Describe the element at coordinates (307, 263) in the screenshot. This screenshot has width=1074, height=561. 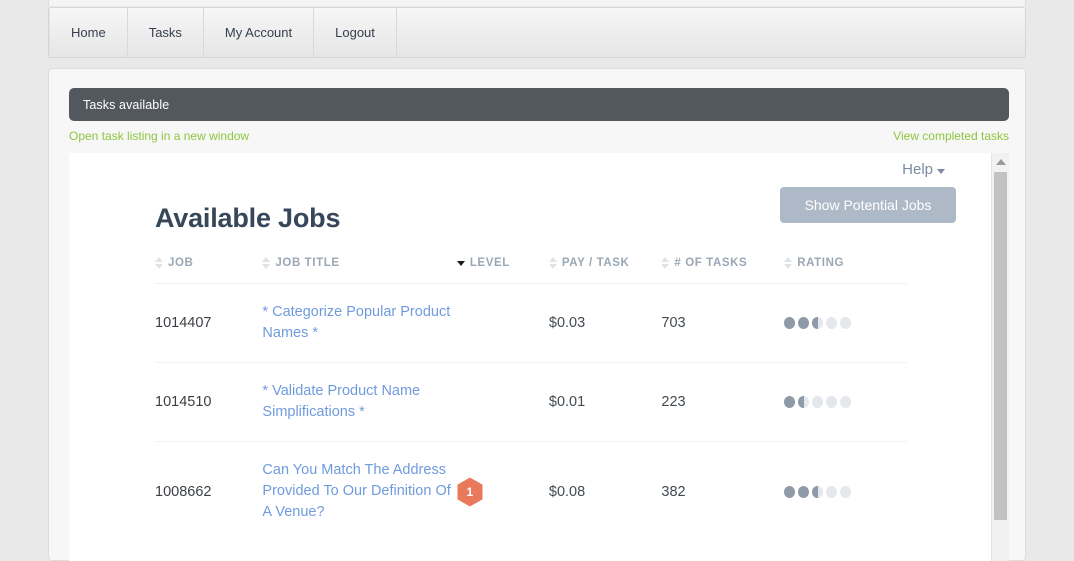
I see `column-header-job-title-label: JOB TITLE` at that location.